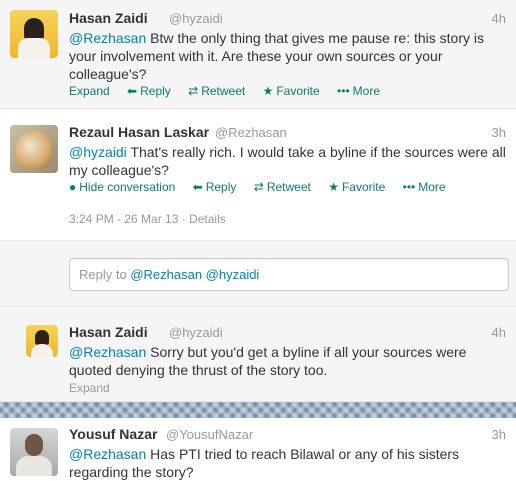 The width and height of the screenshot is (516, 481). I want to click on tweet-author-name: Yousuf Nazar, so click(113, 434).